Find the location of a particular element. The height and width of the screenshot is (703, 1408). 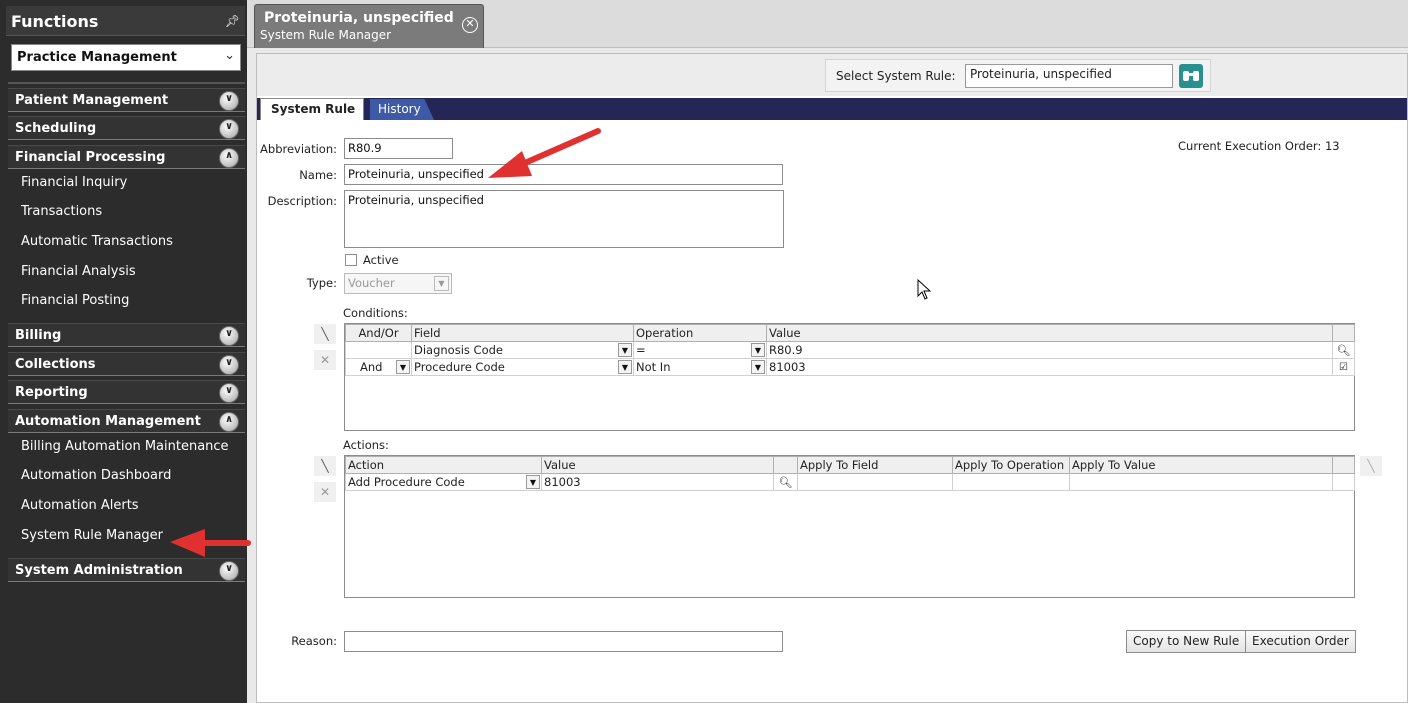

table-row: Diagnosis Code ▼ = ▼ R80.9 🔍︎ is located at coordinates (850, 350).